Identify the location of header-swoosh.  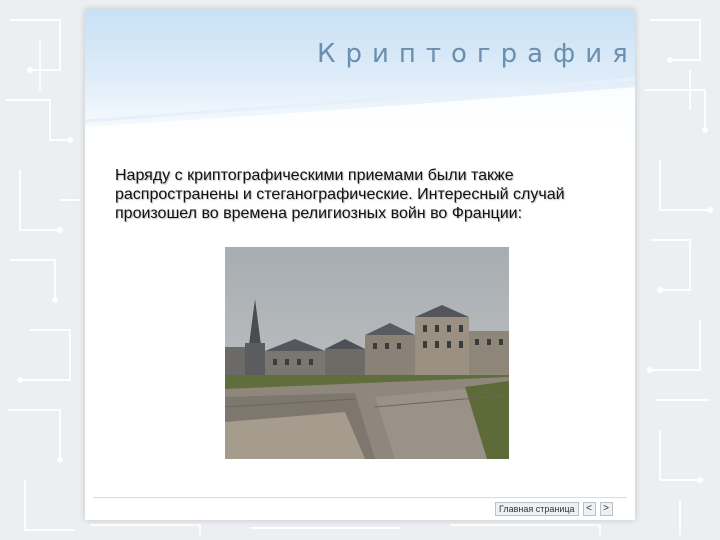
(360, 118).